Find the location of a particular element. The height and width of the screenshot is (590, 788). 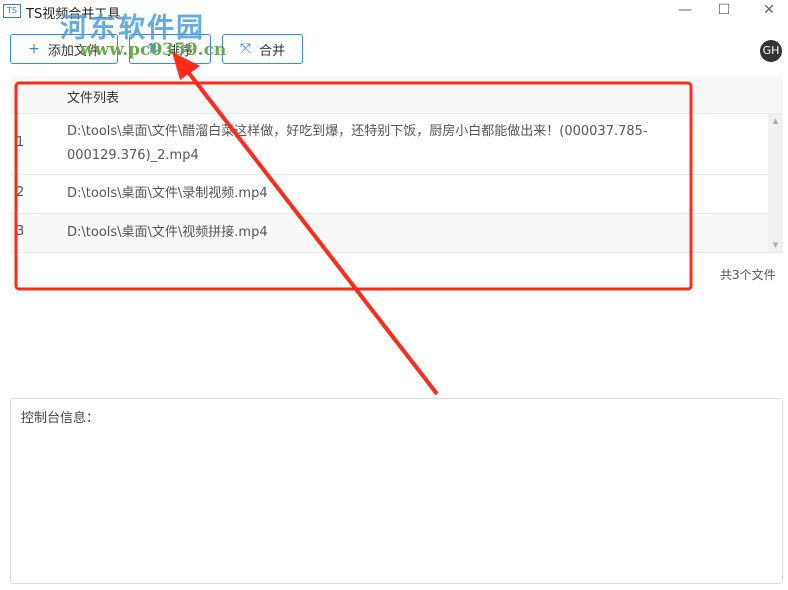

arrow-head-icon is located at coordinates (186, 66).